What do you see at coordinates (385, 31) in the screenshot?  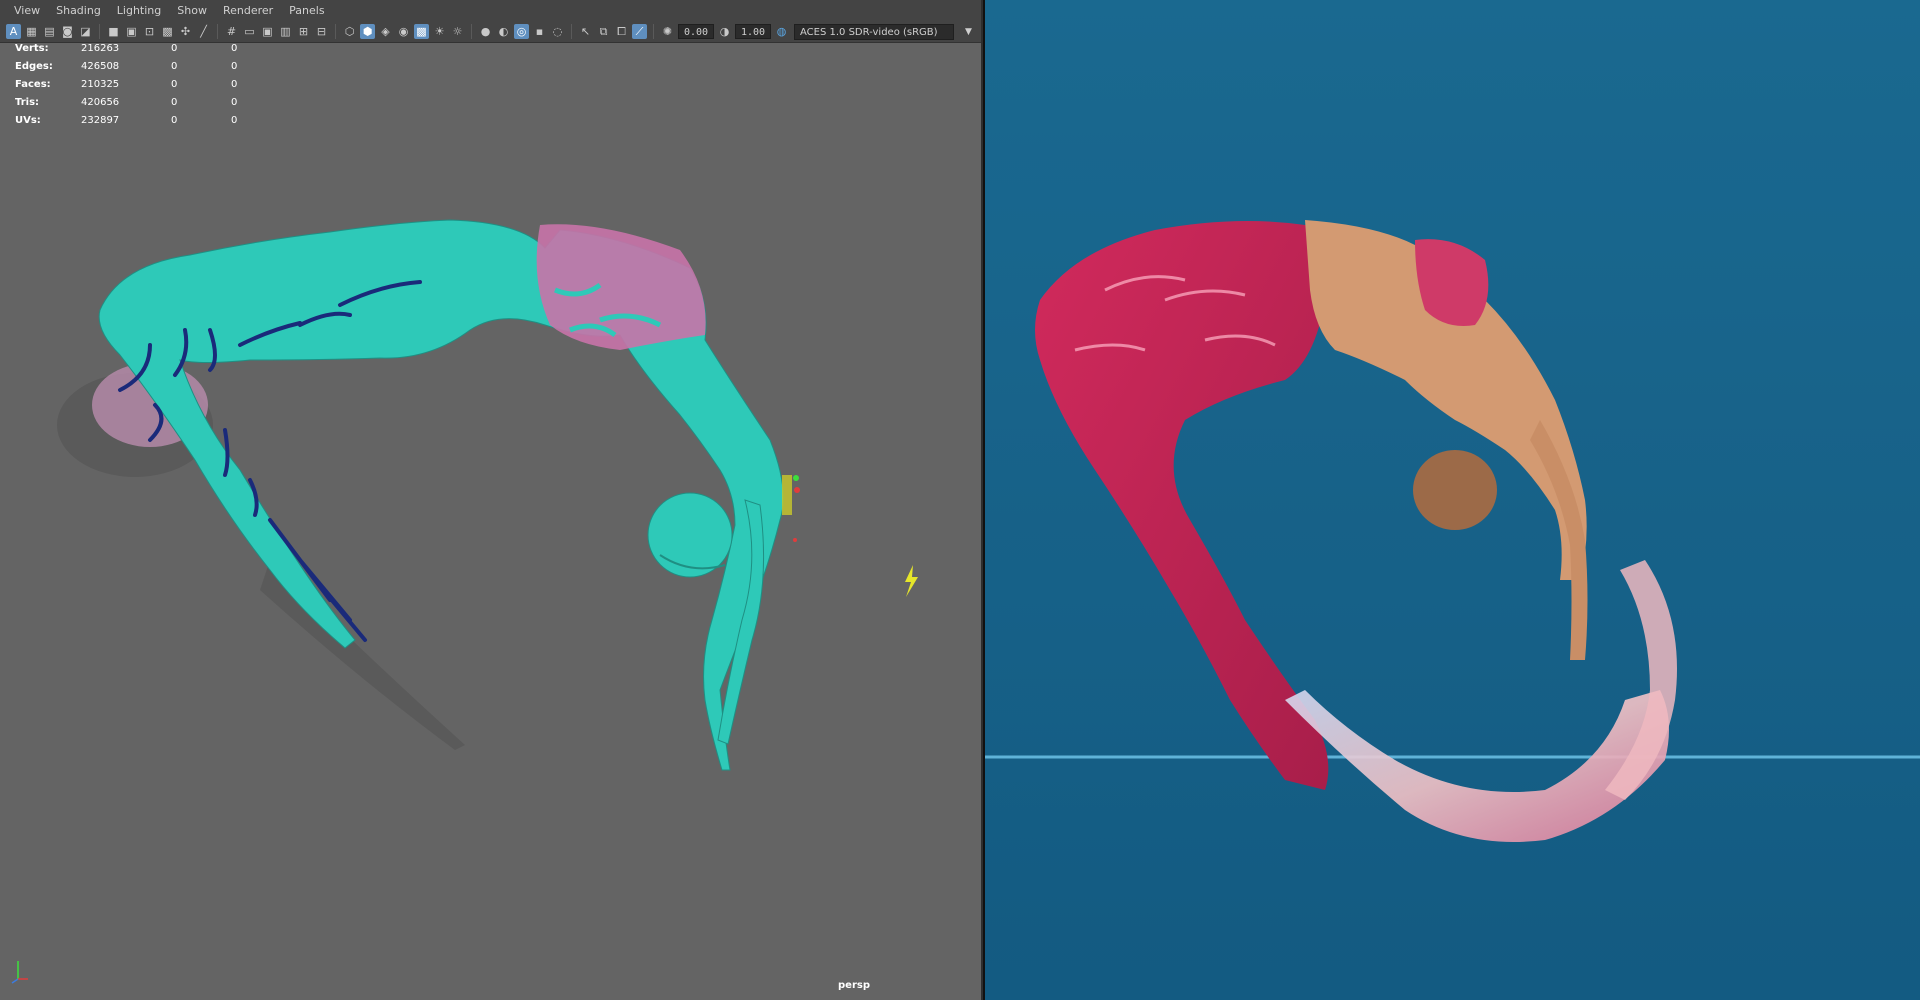 I see `default-material-icon: ◈` at bounding box center [385, 31].